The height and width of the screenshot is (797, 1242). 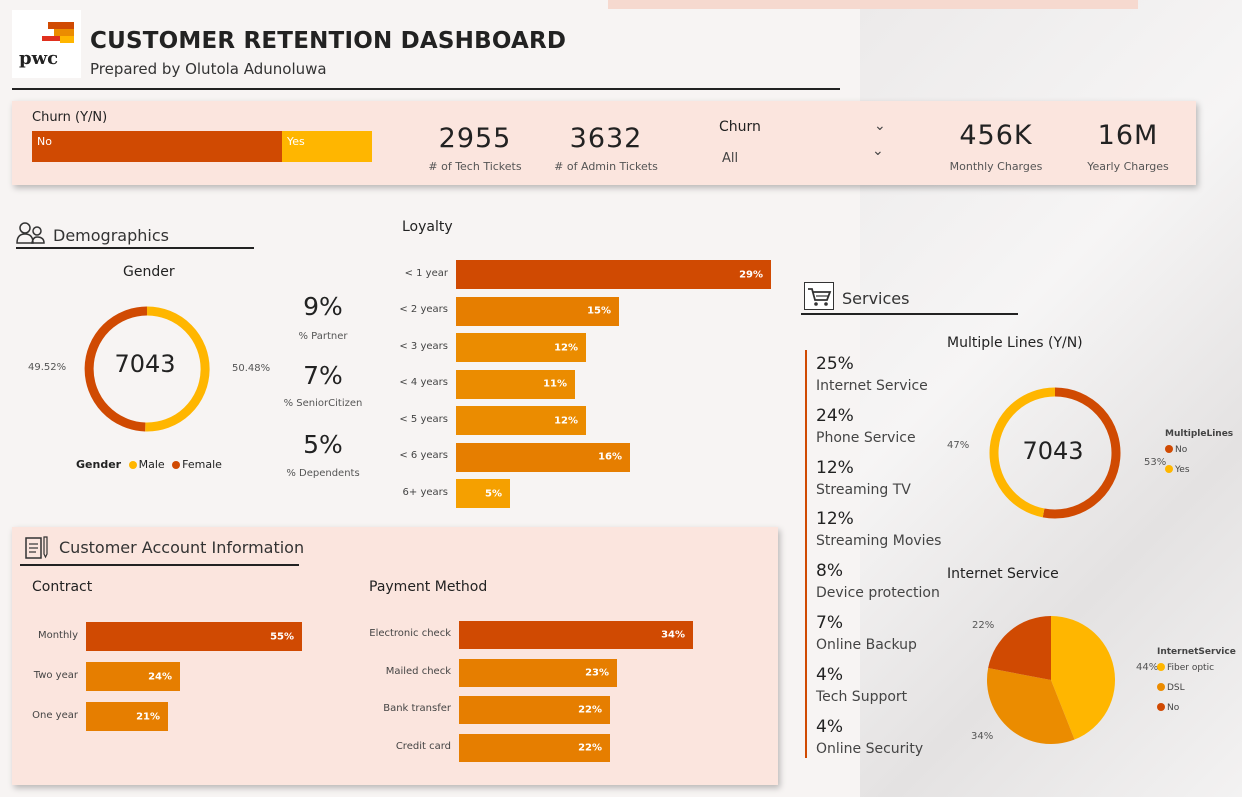 What do you see at coordinates (99, 464) in the screenshot?
I see `gender-legend-title: Gender` at bounding box center [99, 464].